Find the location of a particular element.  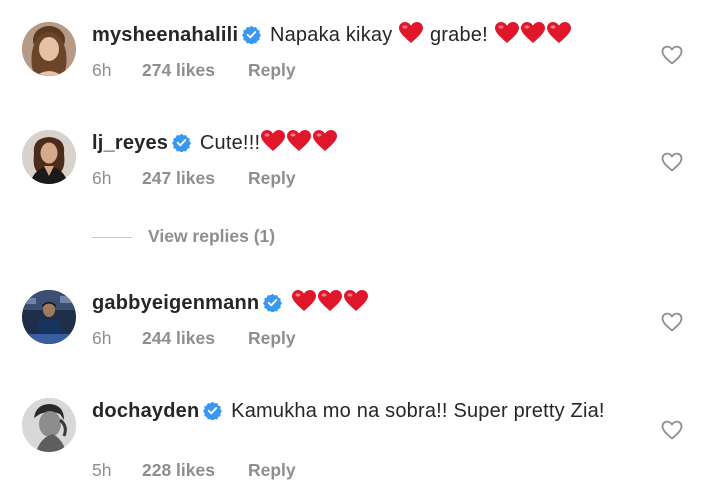

comment-meta: 6h 247 likes Reply is located at coordinates (194, 178).